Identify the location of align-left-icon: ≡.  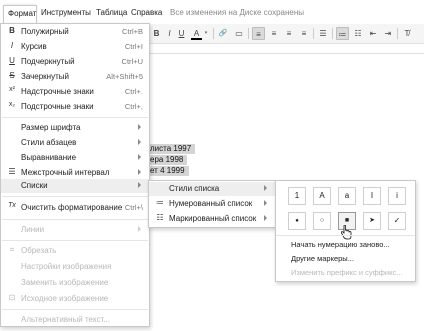
(258, 33).